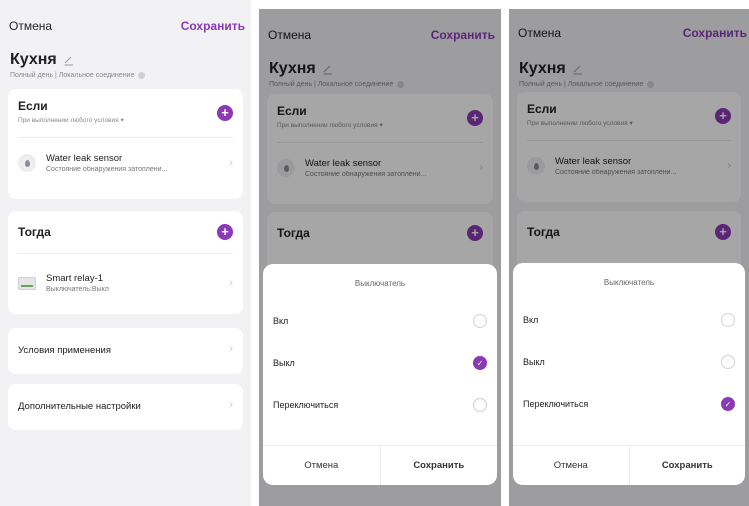 The height and width of the screenshot is (506, 749). Describe the element at coordinates (213, 26) in the screenshot. I see `save-link: Сохранить` at that location.